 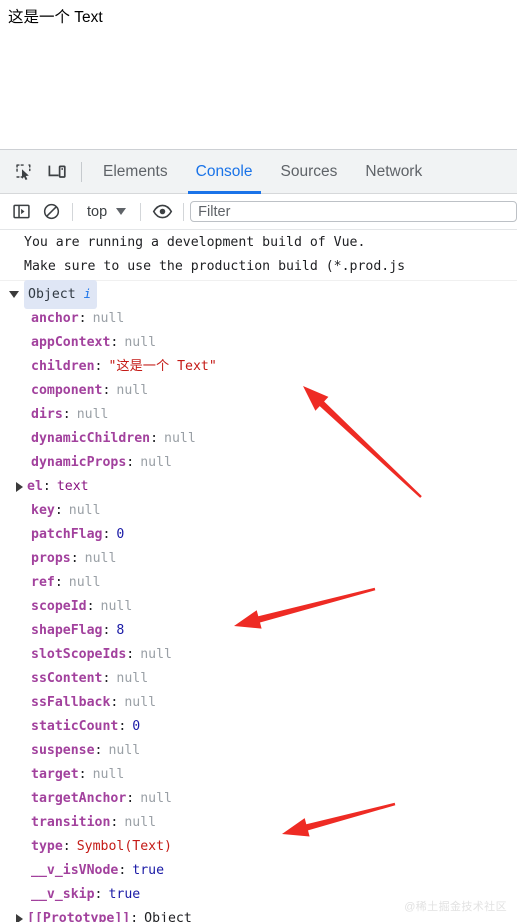 I want to click on object-property-row: key: null, so click(x=258, y=511).